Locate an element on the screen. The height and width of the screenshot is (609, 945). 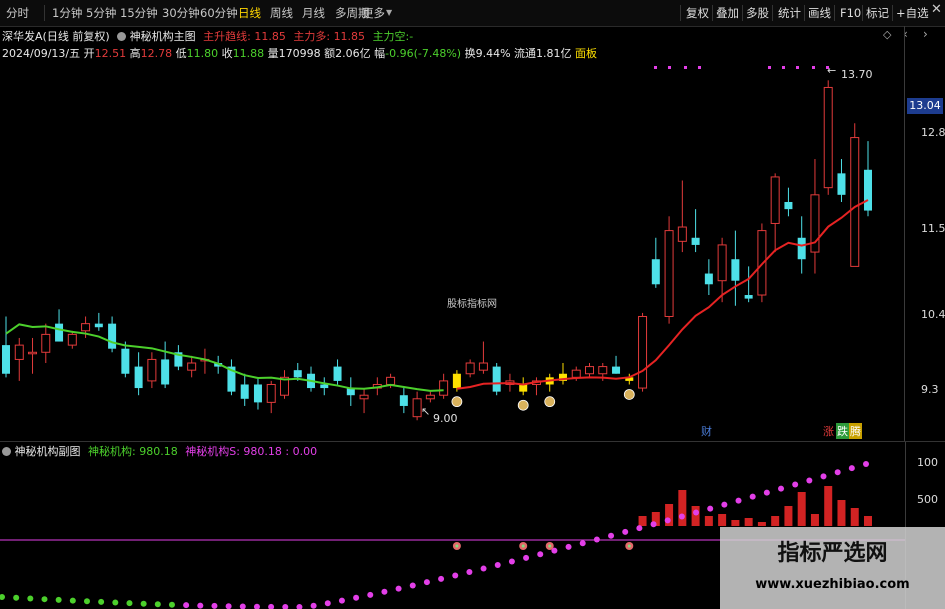
price-axis: 12.8 11.5 10.4 9.3 is located at coordinates (924, 233).